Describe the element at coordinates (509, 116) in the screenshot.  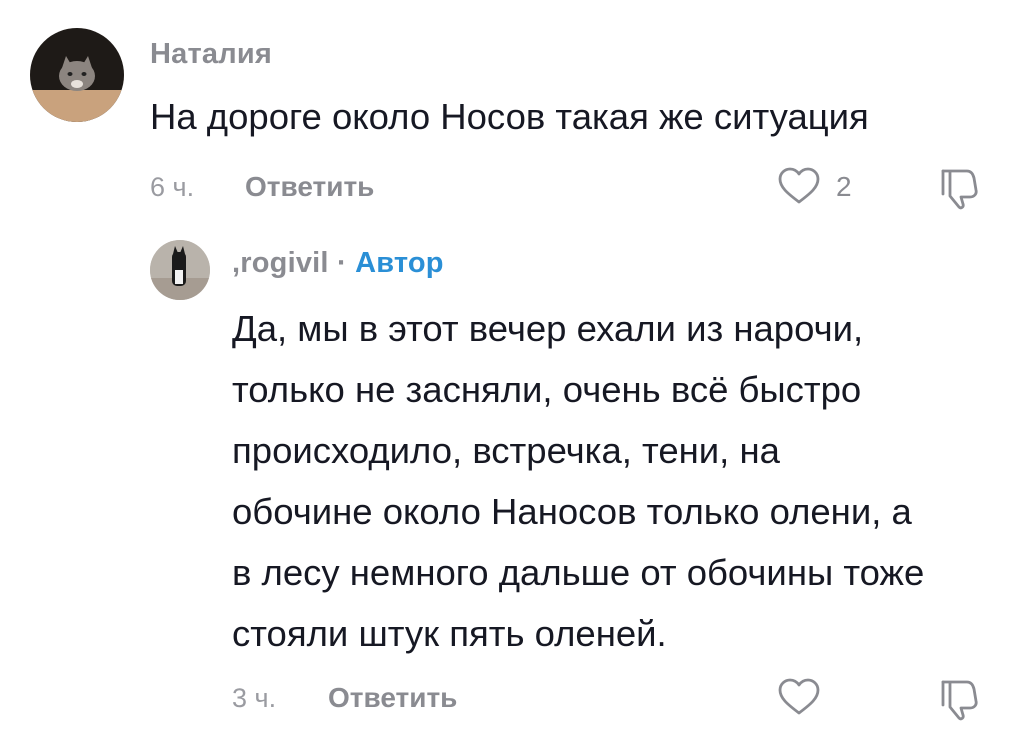
I see `comment-text: На дороге около Носов такая же ситуация` at that location.